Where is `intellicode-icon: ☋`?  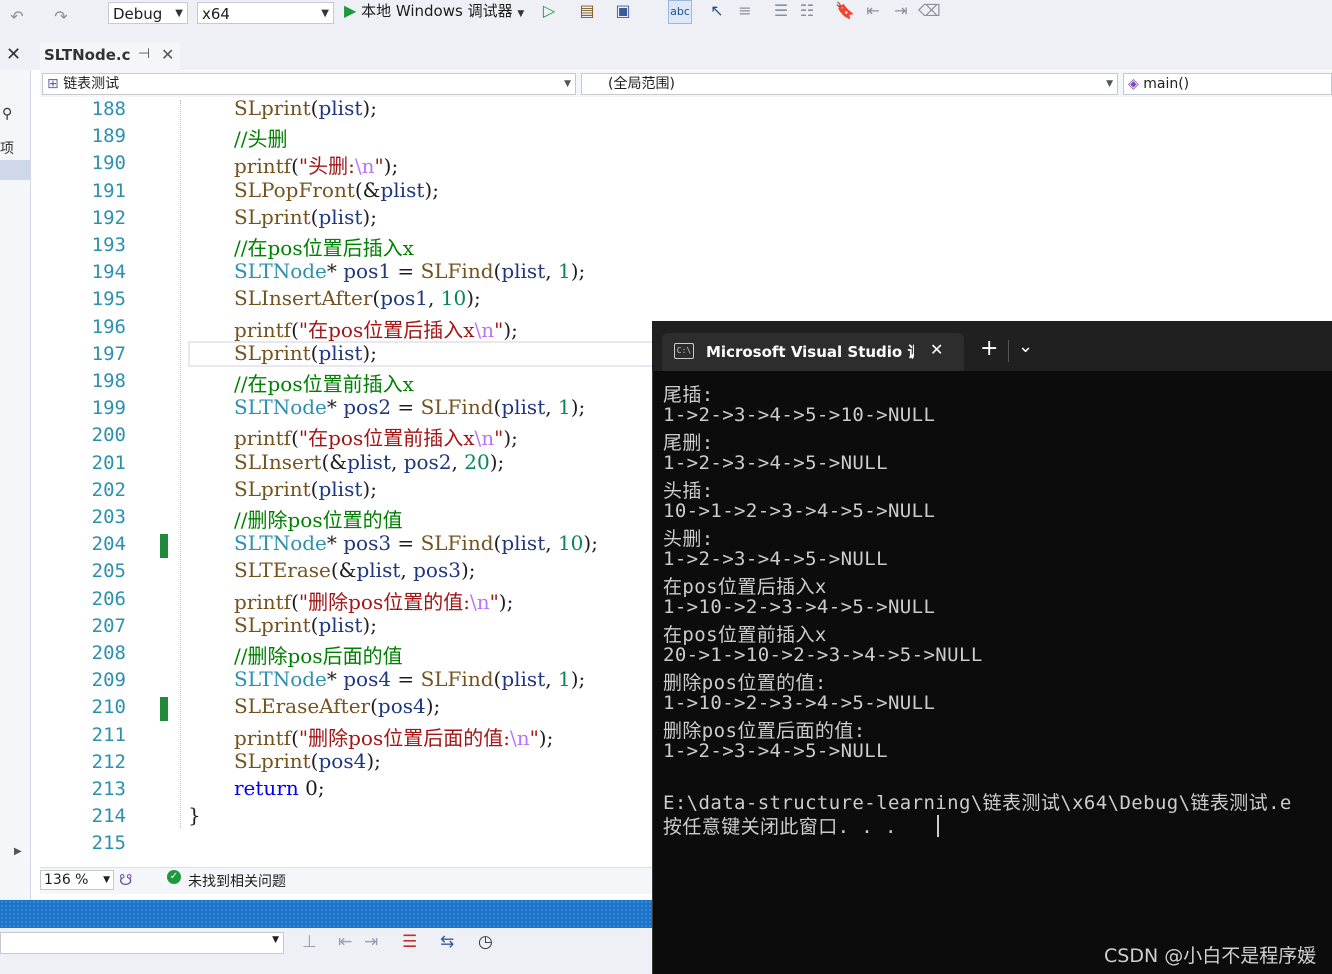
intellicode-icon: ☋ is located at coordinates (125, 880).